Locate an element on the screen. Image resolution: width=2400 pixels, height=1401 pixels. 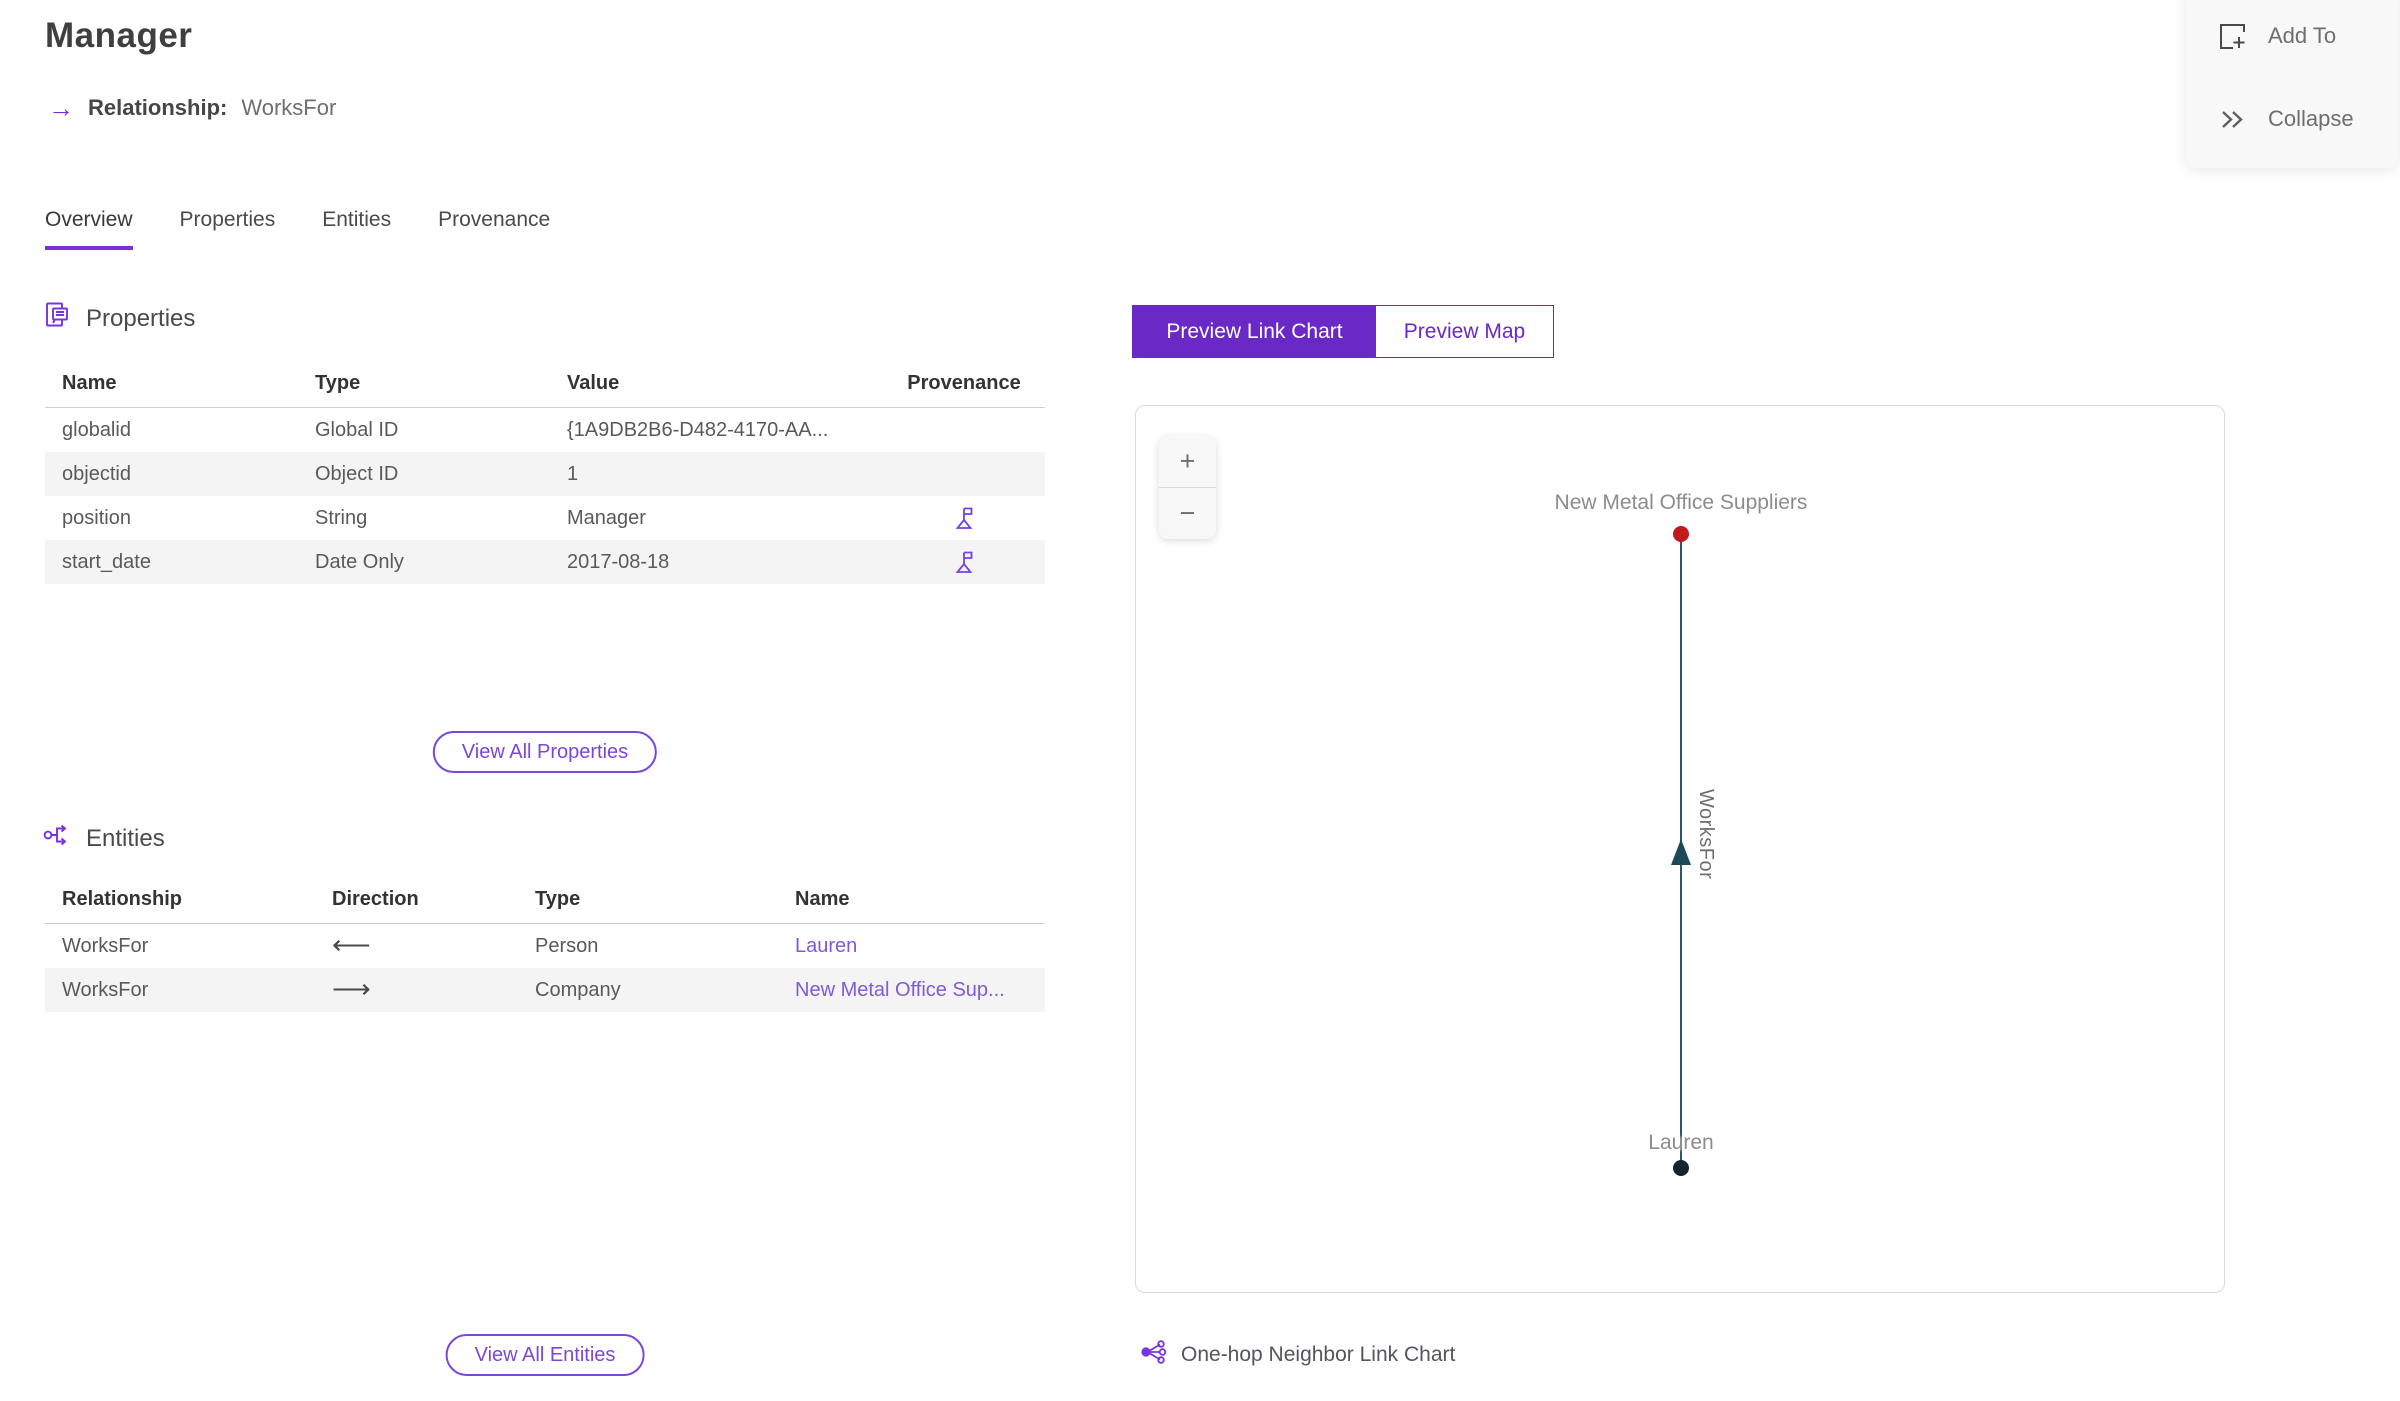
add-to-label: Add To is located at coordinates (2302, 35).